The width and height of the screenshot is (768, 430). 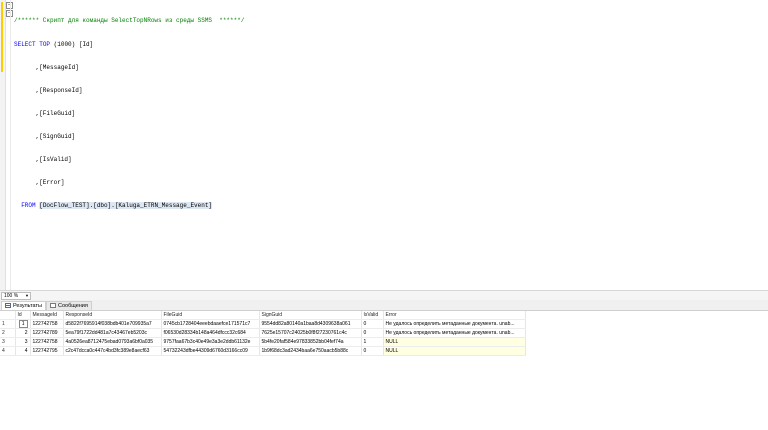 What do you see at coordinates (129, 183) in the screenshot?
I see `code-line-column: ,[Error]` at bounding box center [129, 183].